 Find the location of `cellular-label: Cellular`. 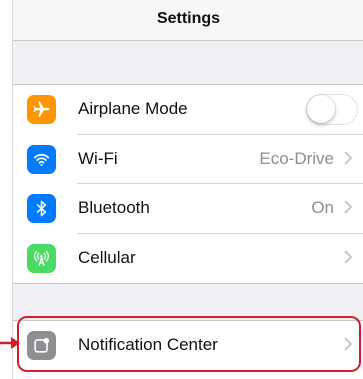

cellular-label: Cellular is located at coordinates (107, 257).